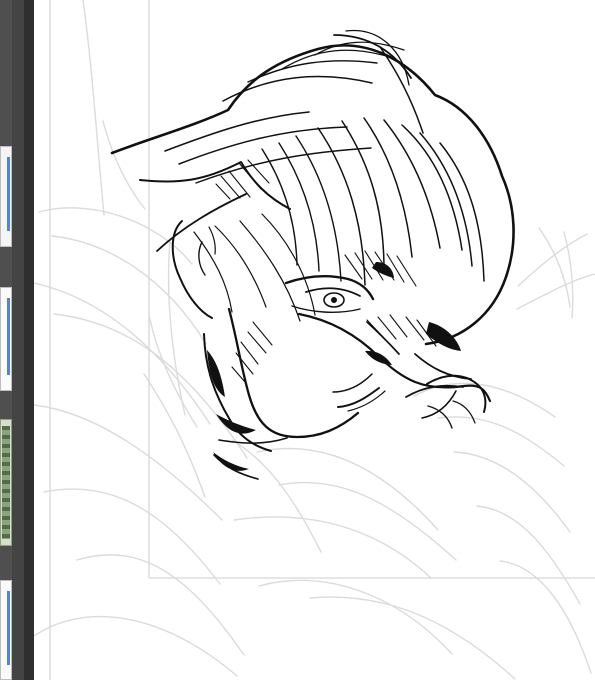 This screenshot has width=595, height=680. I want to click on page-thumbnail-strip, so click(17, 340).